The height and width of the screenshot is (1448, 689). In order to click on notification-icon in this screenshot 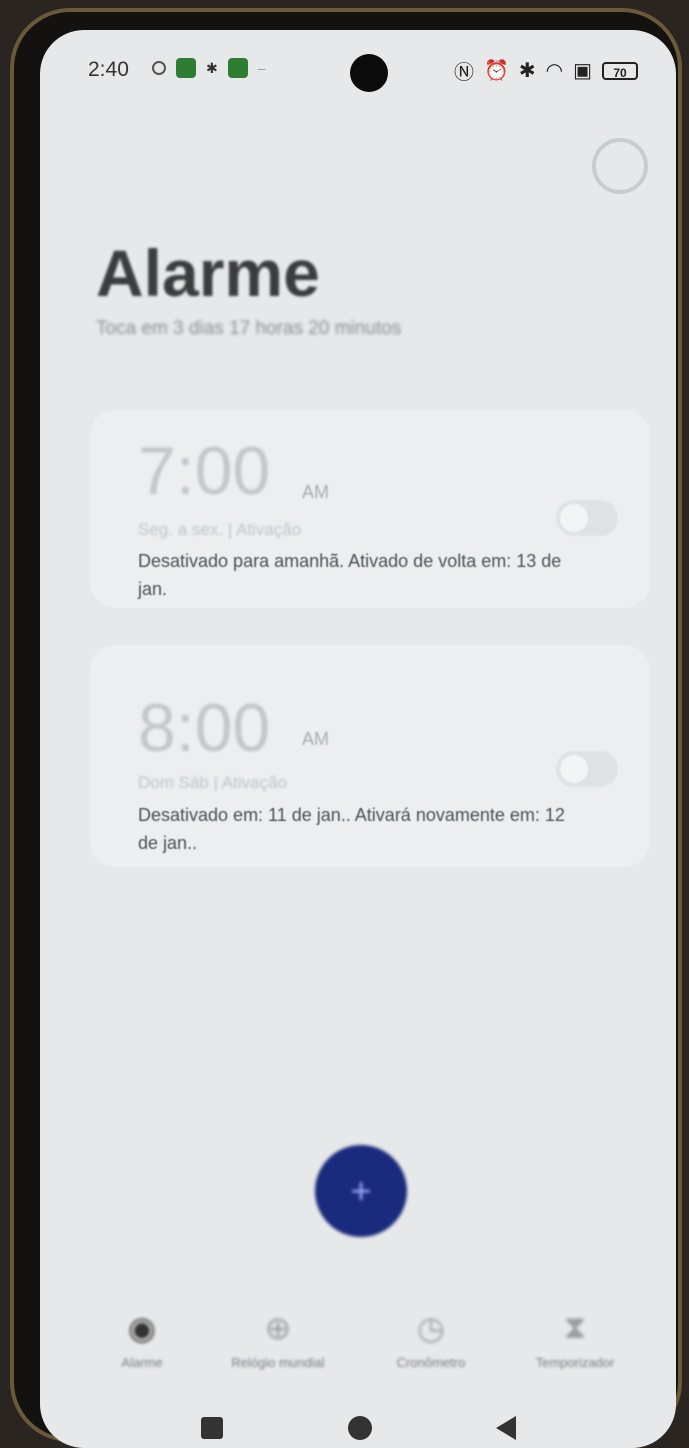, I will do `click(159, 68)`.